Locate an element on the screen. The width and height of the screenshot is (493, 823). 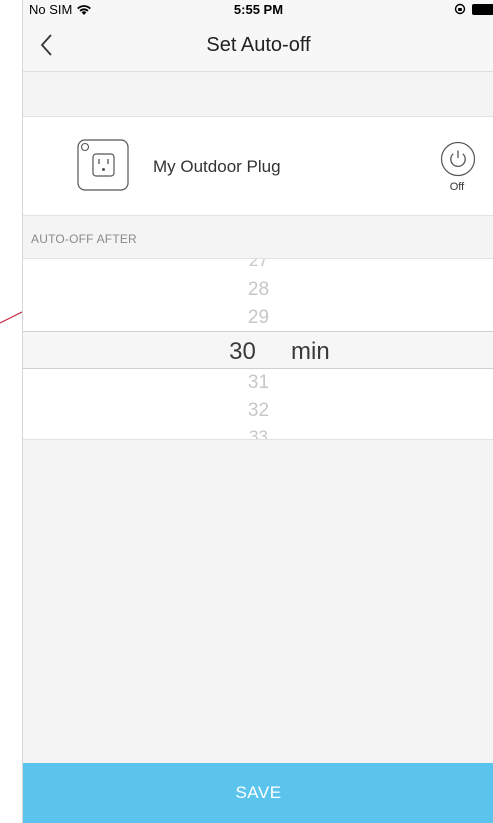
power-button is located at coordinates (458, 159).